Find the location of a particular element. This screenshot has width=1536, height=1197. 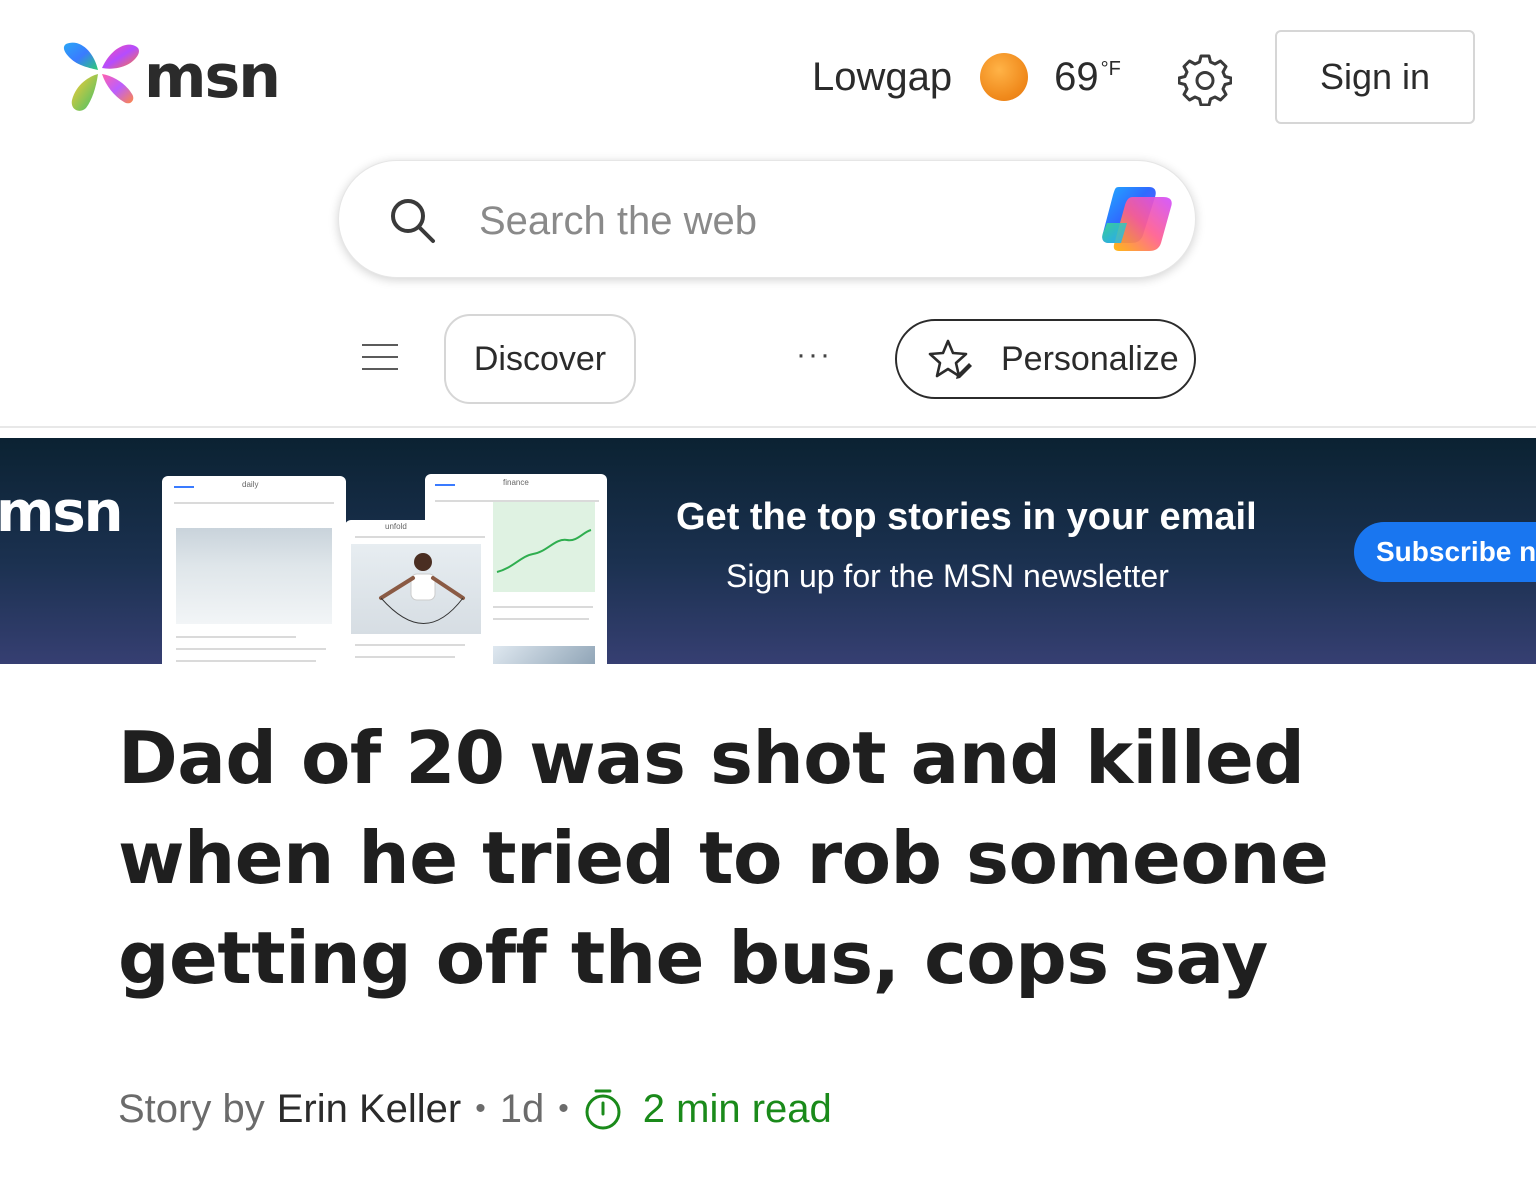

search-input is located at coordinates (779, 221).